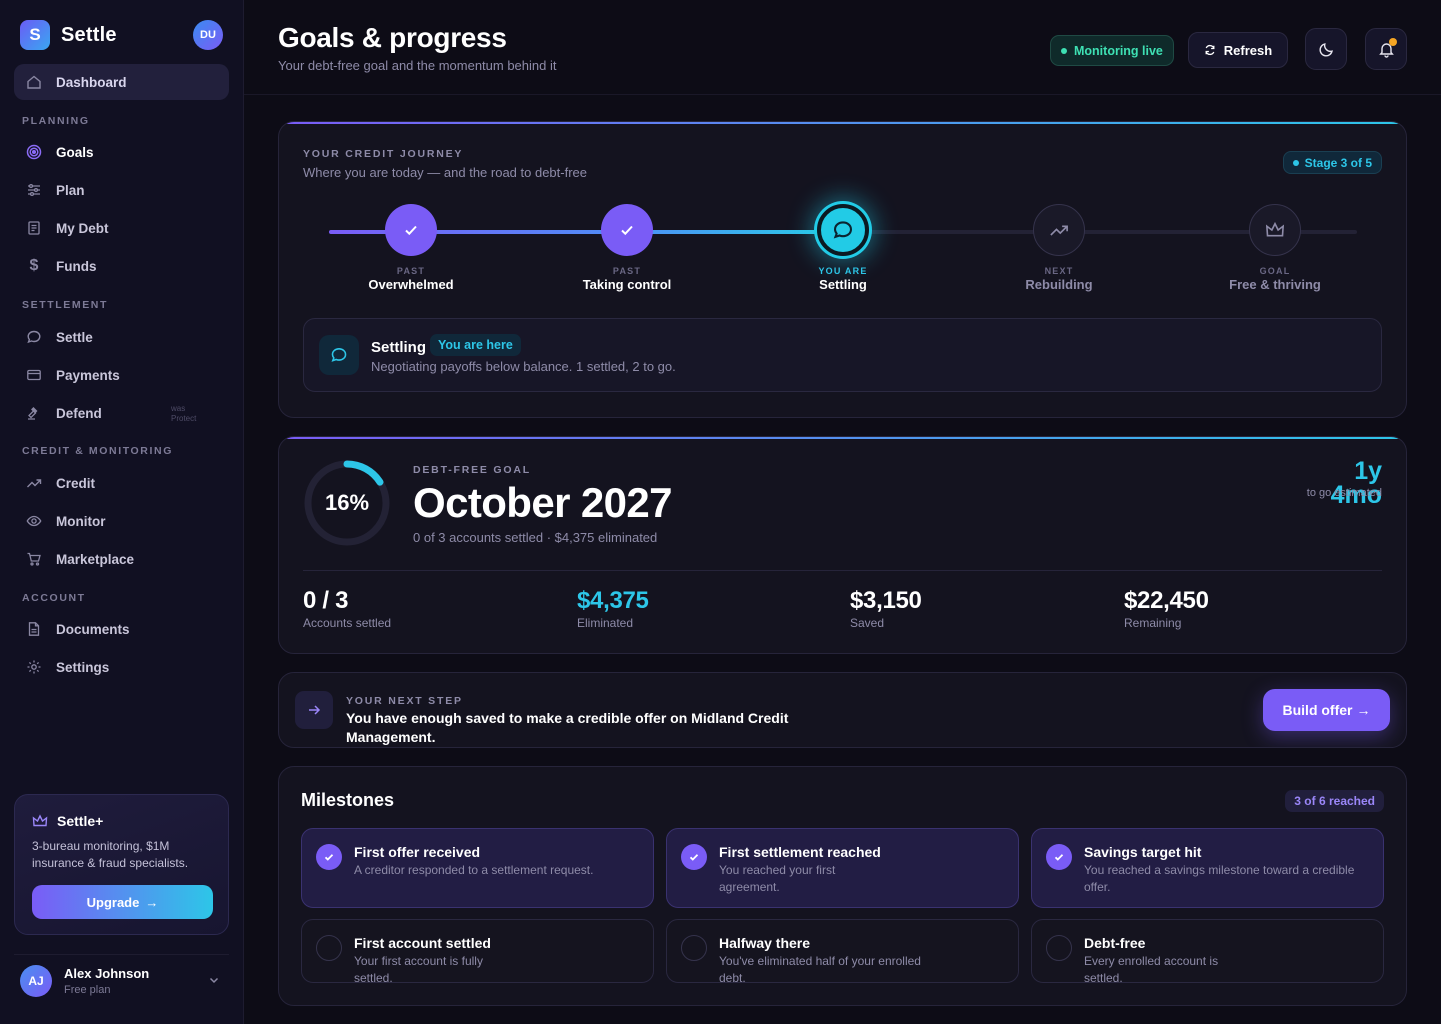 The width and height of the screenshot is (1441, 1024). Describe the element at coordinates (886, 600) in the screenshot. I see `stat-value: $3,150` at that location.